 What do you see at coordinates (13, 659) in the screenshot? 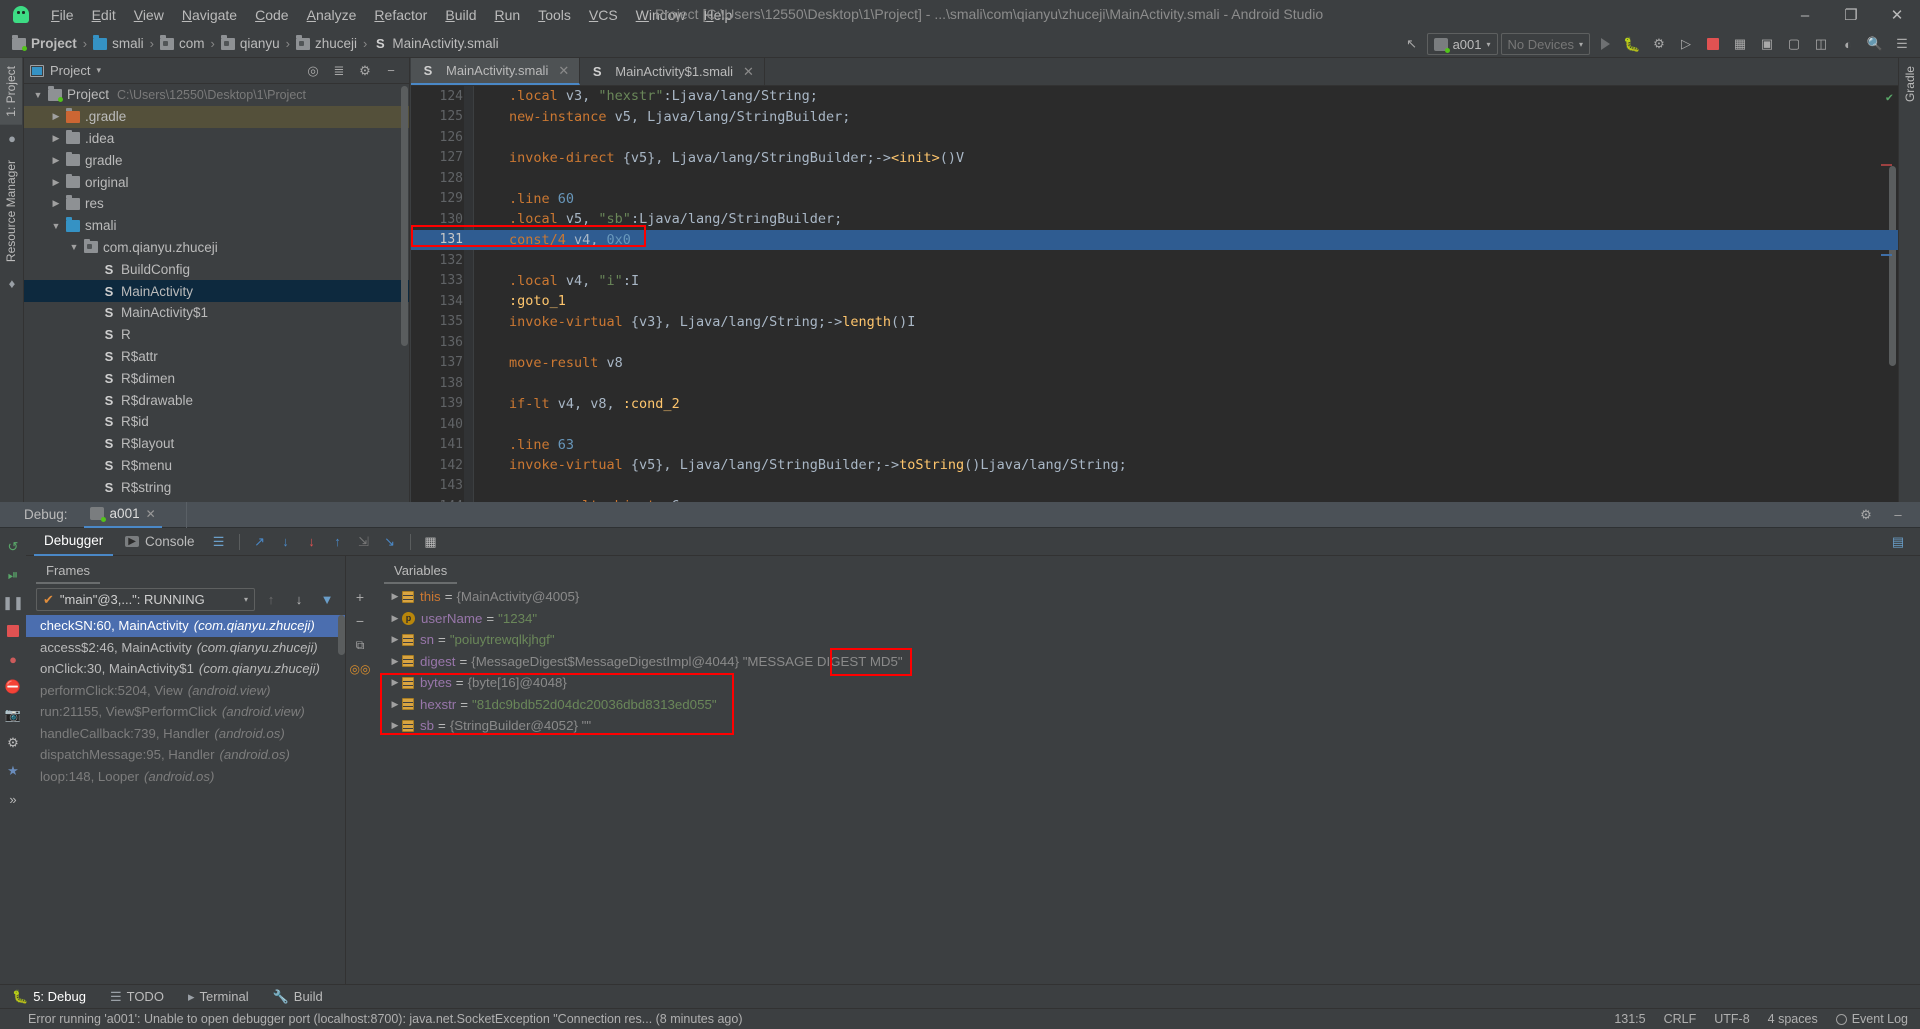
I see `view-breakpoints-icon: ●` at bounding box center [13, 659].